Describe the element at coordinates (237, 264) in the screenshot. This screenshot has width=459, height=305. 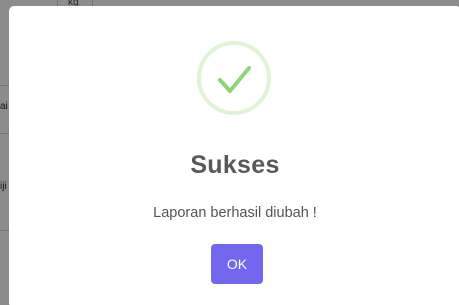
I see `ok-button: OK` at that location.